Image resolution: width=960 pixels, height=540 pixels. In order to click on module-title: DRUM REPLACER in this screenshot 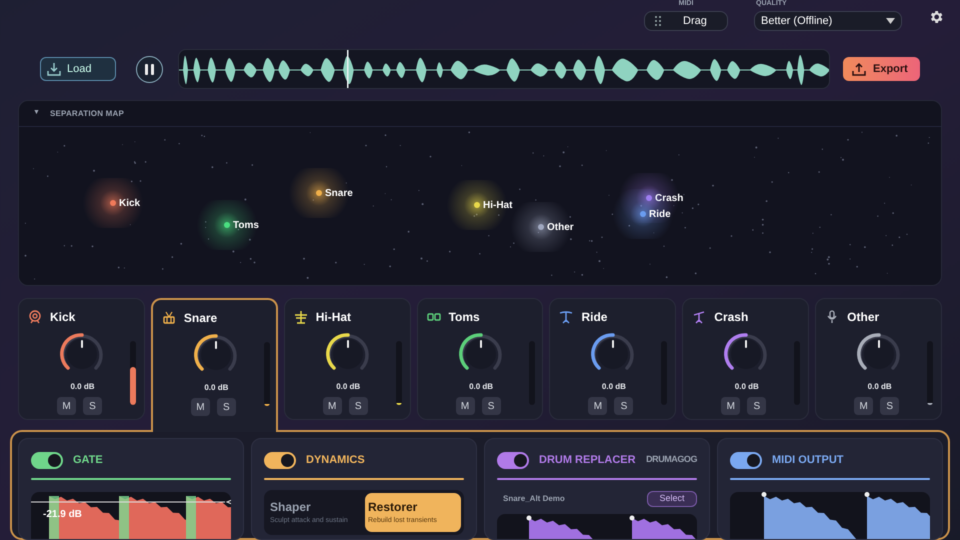, I will do `click(587, 460)`.